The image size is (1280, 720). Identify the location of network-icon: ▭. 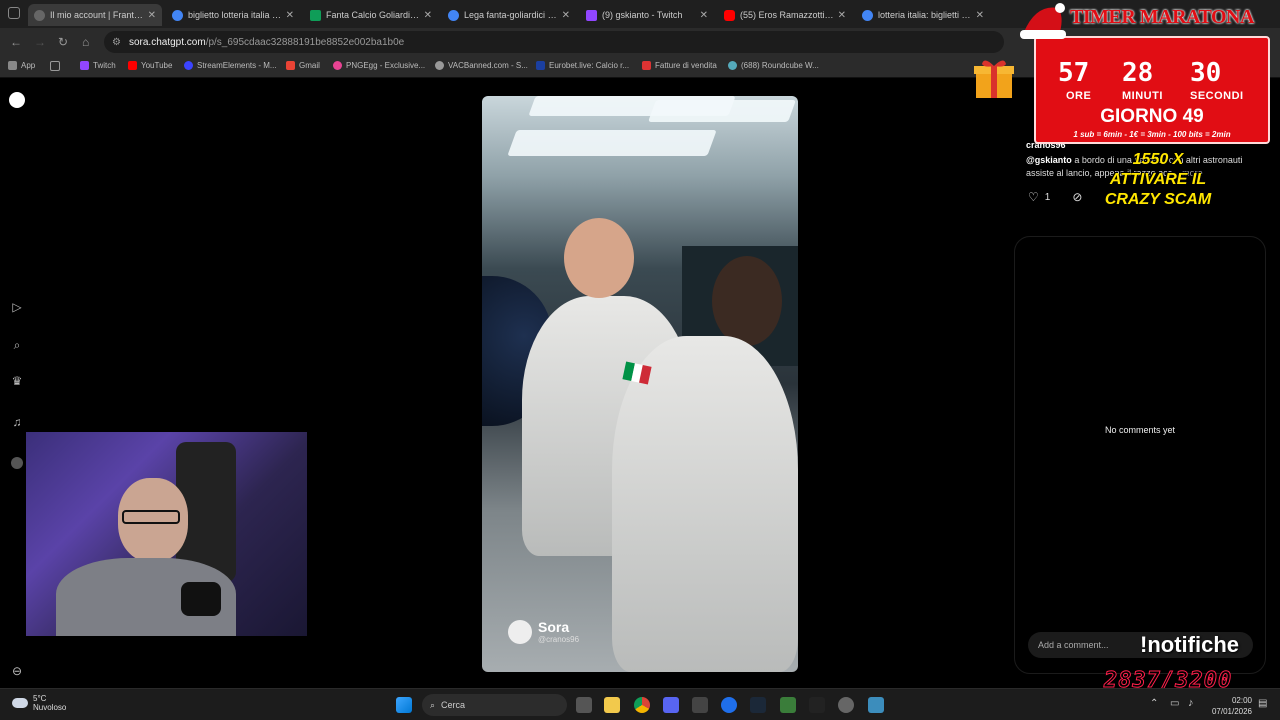
(1174, 703).